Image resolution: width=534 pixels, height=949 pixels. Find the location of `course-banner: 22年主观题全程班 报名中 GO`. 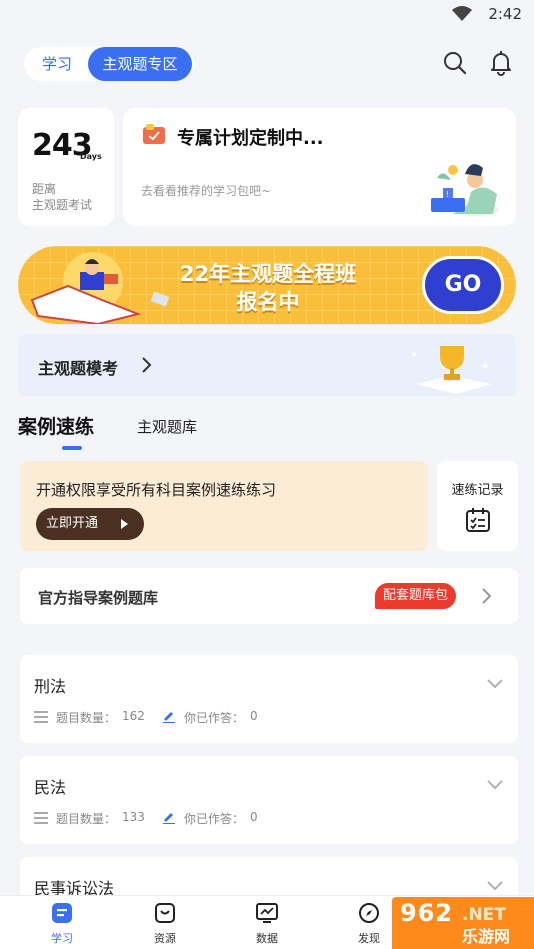

course-banner: 22年主观题全程班 报名中 GO is located at coordinates (267, 285).